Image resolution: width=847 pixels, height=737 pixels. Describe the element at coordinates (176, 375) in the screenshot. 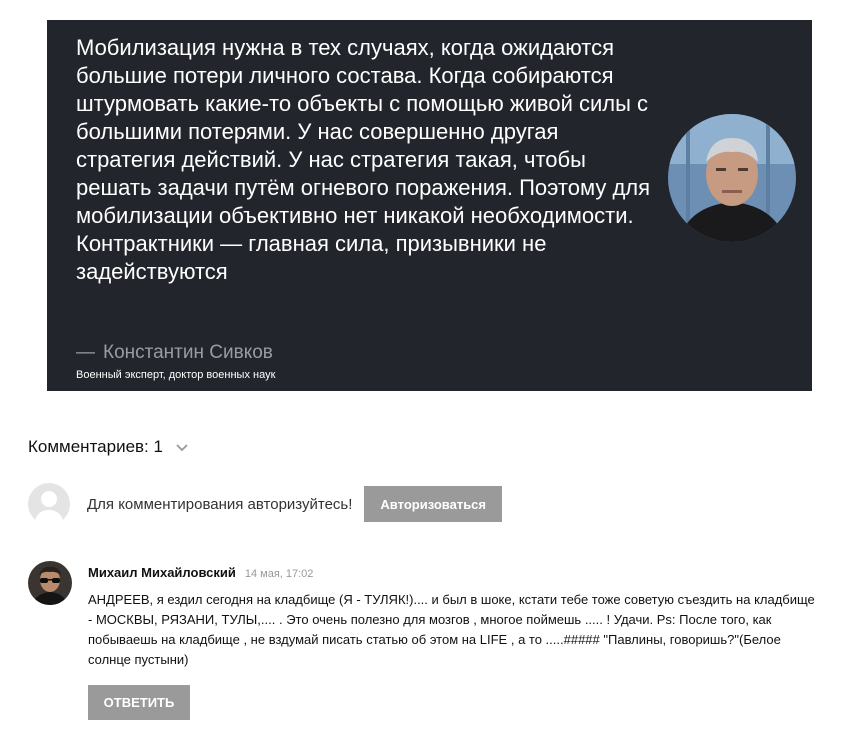

I see `quote-author-title: Военный эксперт, доктор военных наук` at that location.